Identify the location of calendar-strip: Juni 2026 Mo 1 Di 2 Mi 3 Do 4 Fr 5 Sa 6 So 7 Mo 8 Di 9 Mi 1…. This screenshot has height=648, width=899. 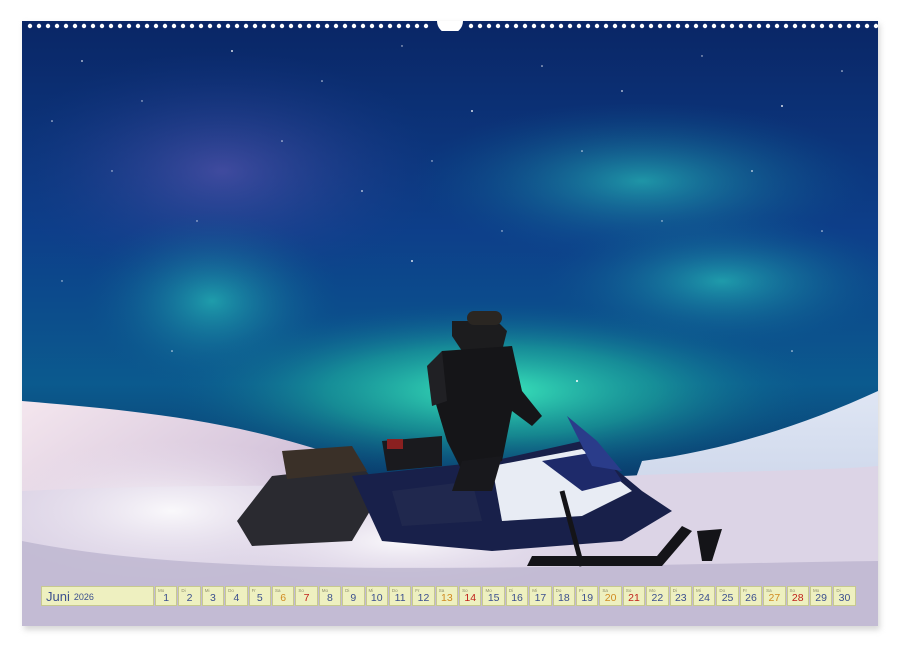
(448, 596).